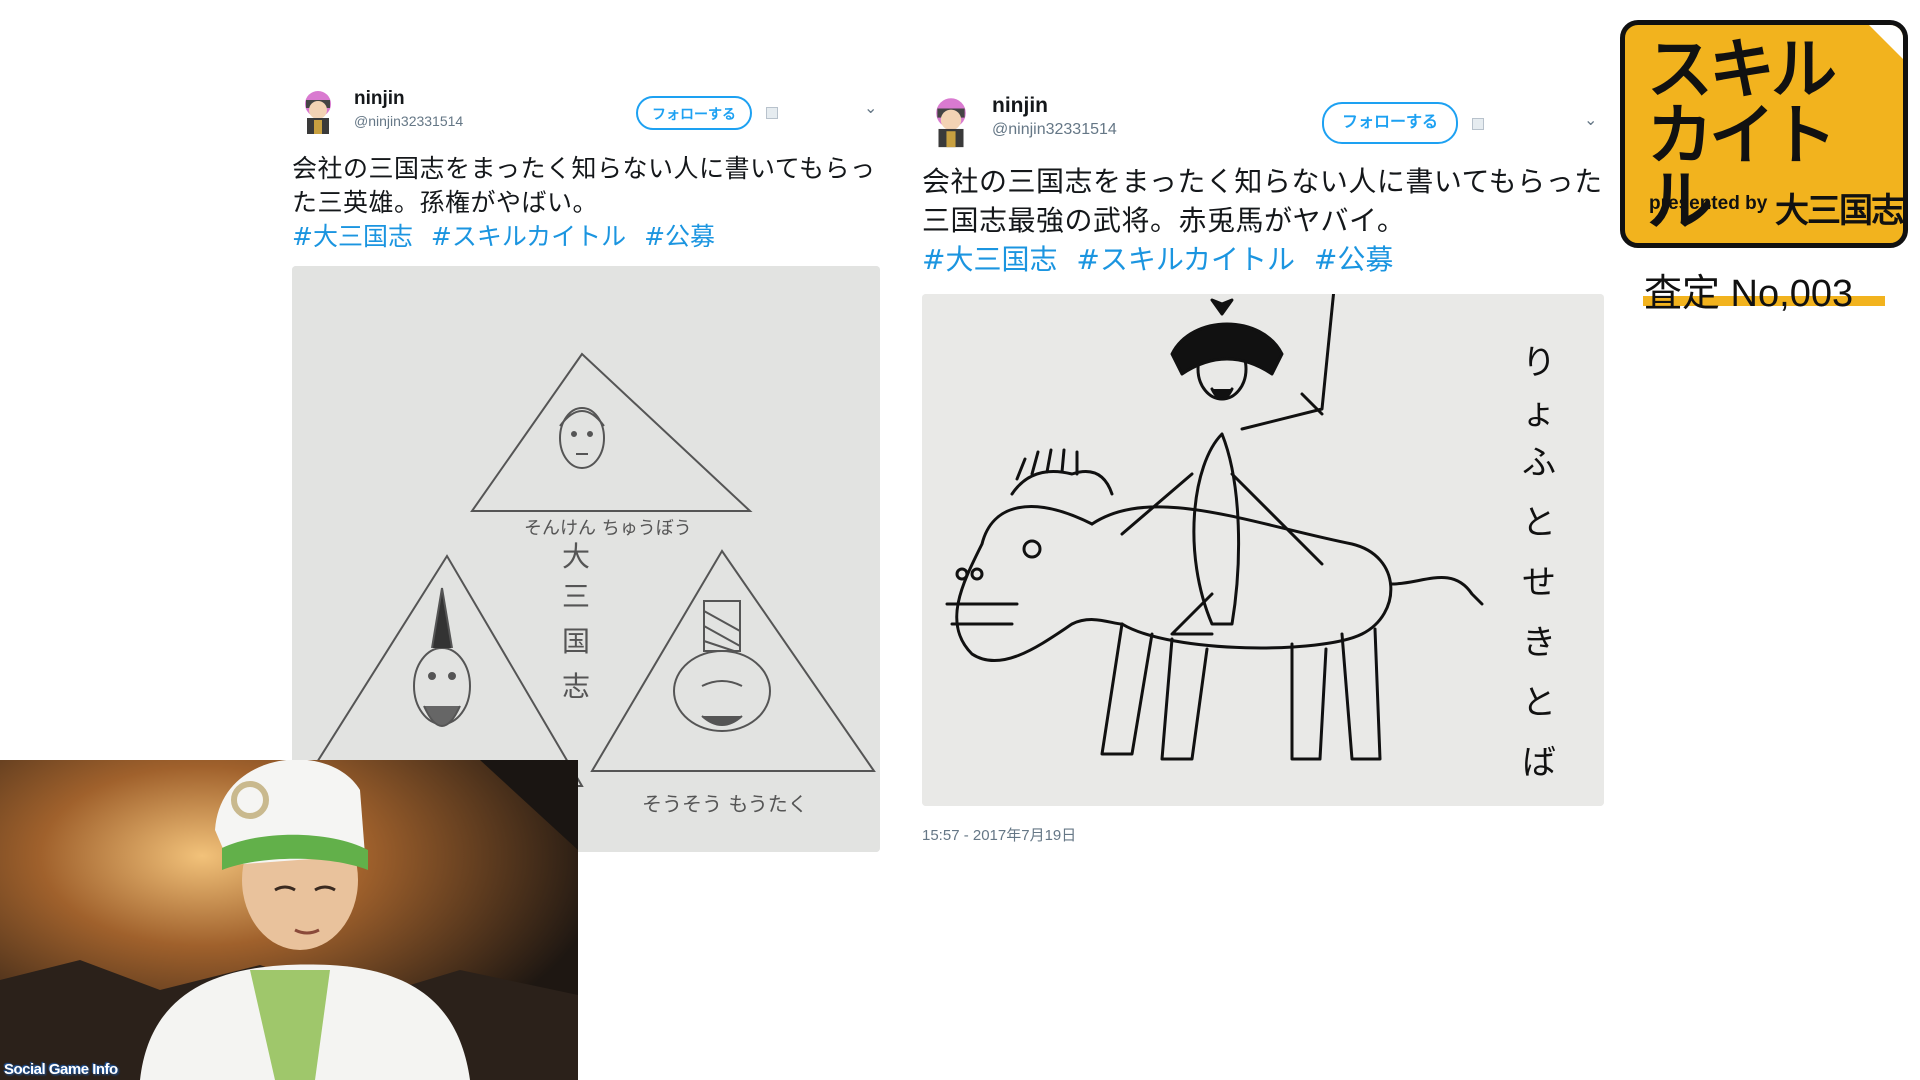 Image resolution: width=1920 pixels, height=1080 pixels. I want to click on svg-text: 志, so click(576, 686).